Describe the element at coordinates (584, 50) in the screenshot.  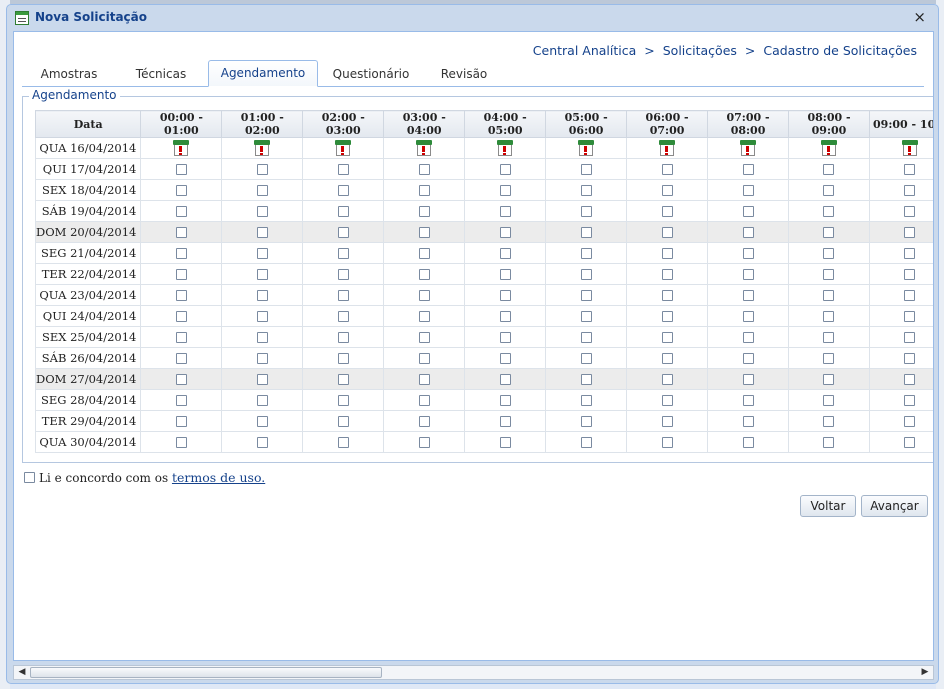
I see `breadcrumb-item: Central Analítica` at that location.